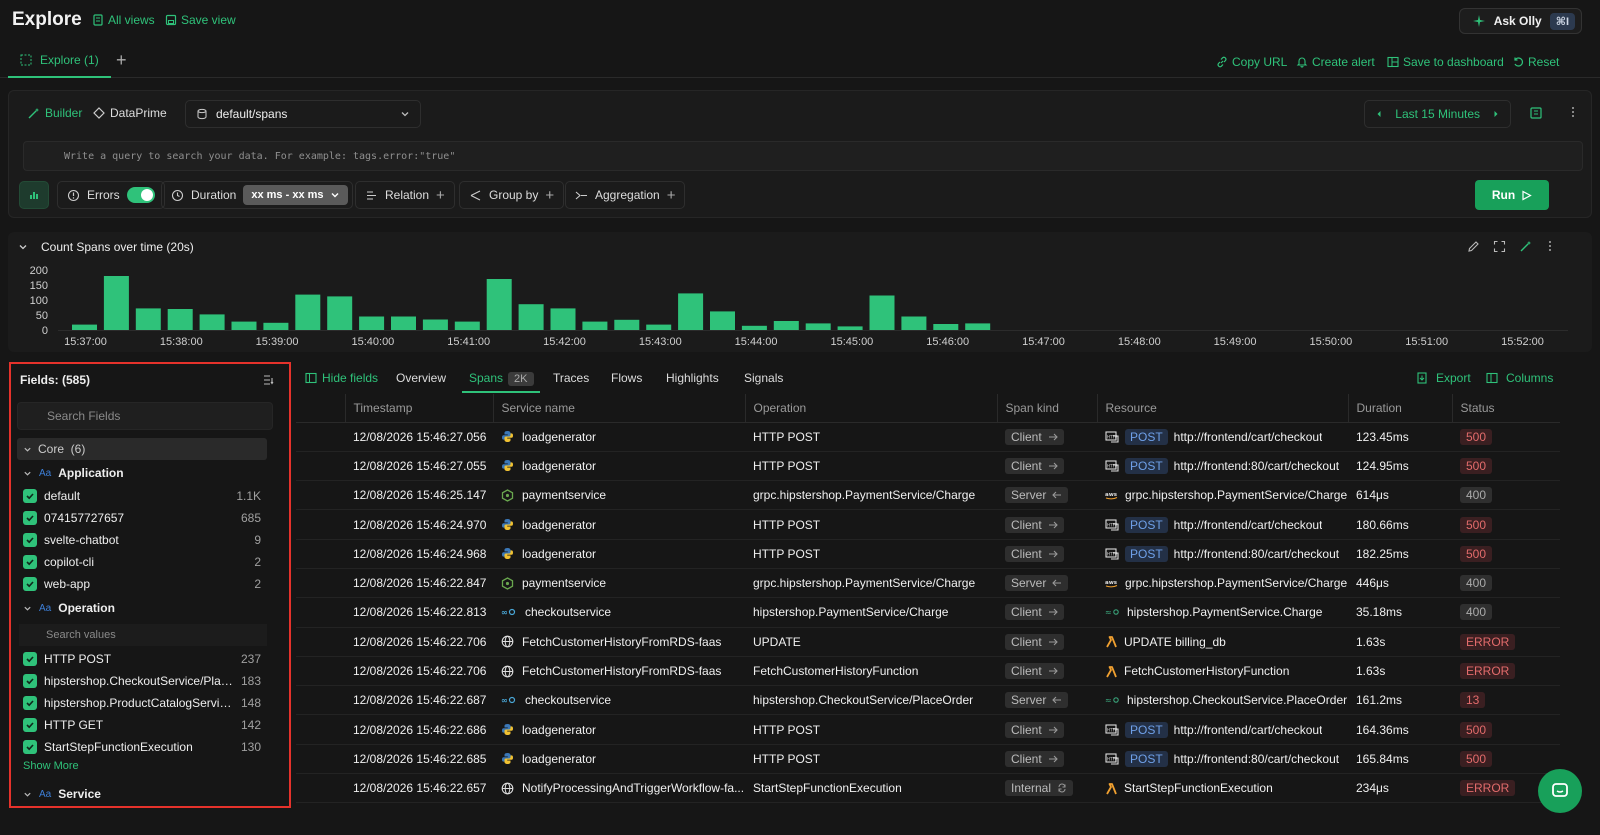 The width and height of the screenshot is (1600, 835). Describe the element at coordinates (145, 416) in the screenshot. I see `search-fields-input` at that location.